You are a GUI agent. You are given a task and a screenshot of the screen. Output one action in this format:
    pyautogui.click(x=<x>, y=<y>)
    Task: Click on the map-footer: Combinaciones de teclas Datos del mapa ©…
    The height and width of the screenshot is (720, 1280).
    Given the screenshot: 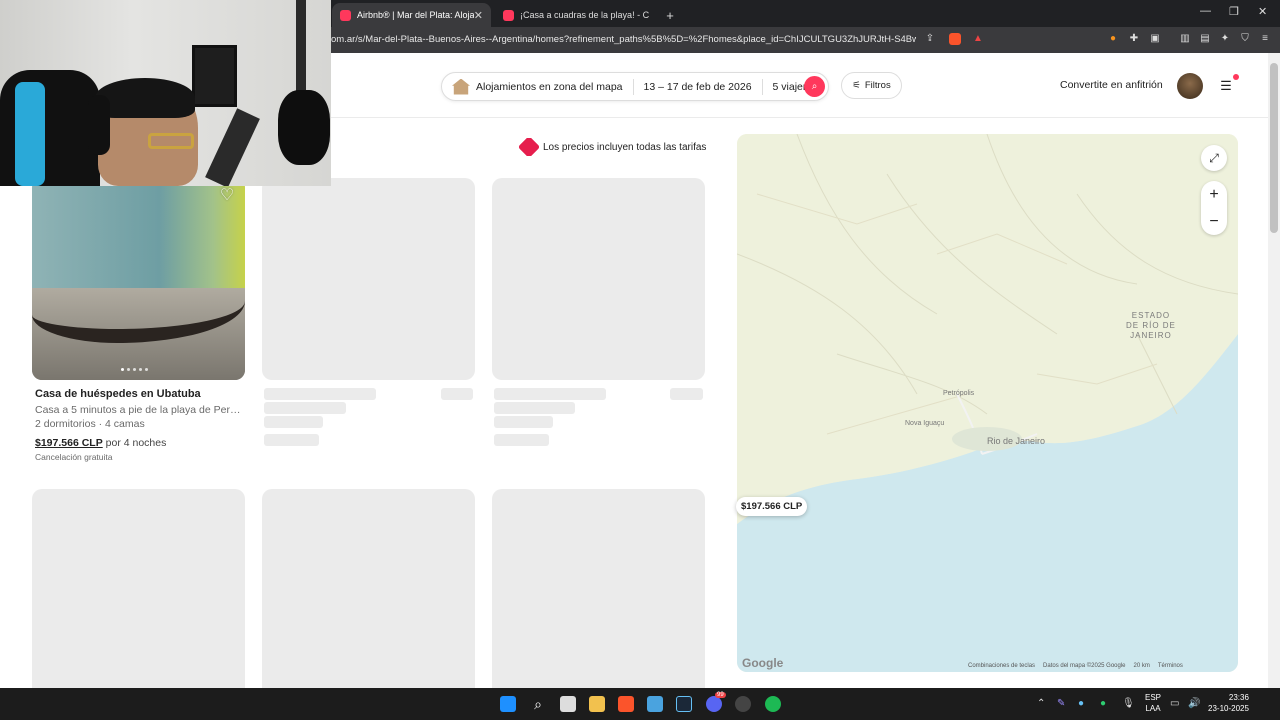 What is the action you would take?
    pyautogui.click(x=1075, y=666)
    